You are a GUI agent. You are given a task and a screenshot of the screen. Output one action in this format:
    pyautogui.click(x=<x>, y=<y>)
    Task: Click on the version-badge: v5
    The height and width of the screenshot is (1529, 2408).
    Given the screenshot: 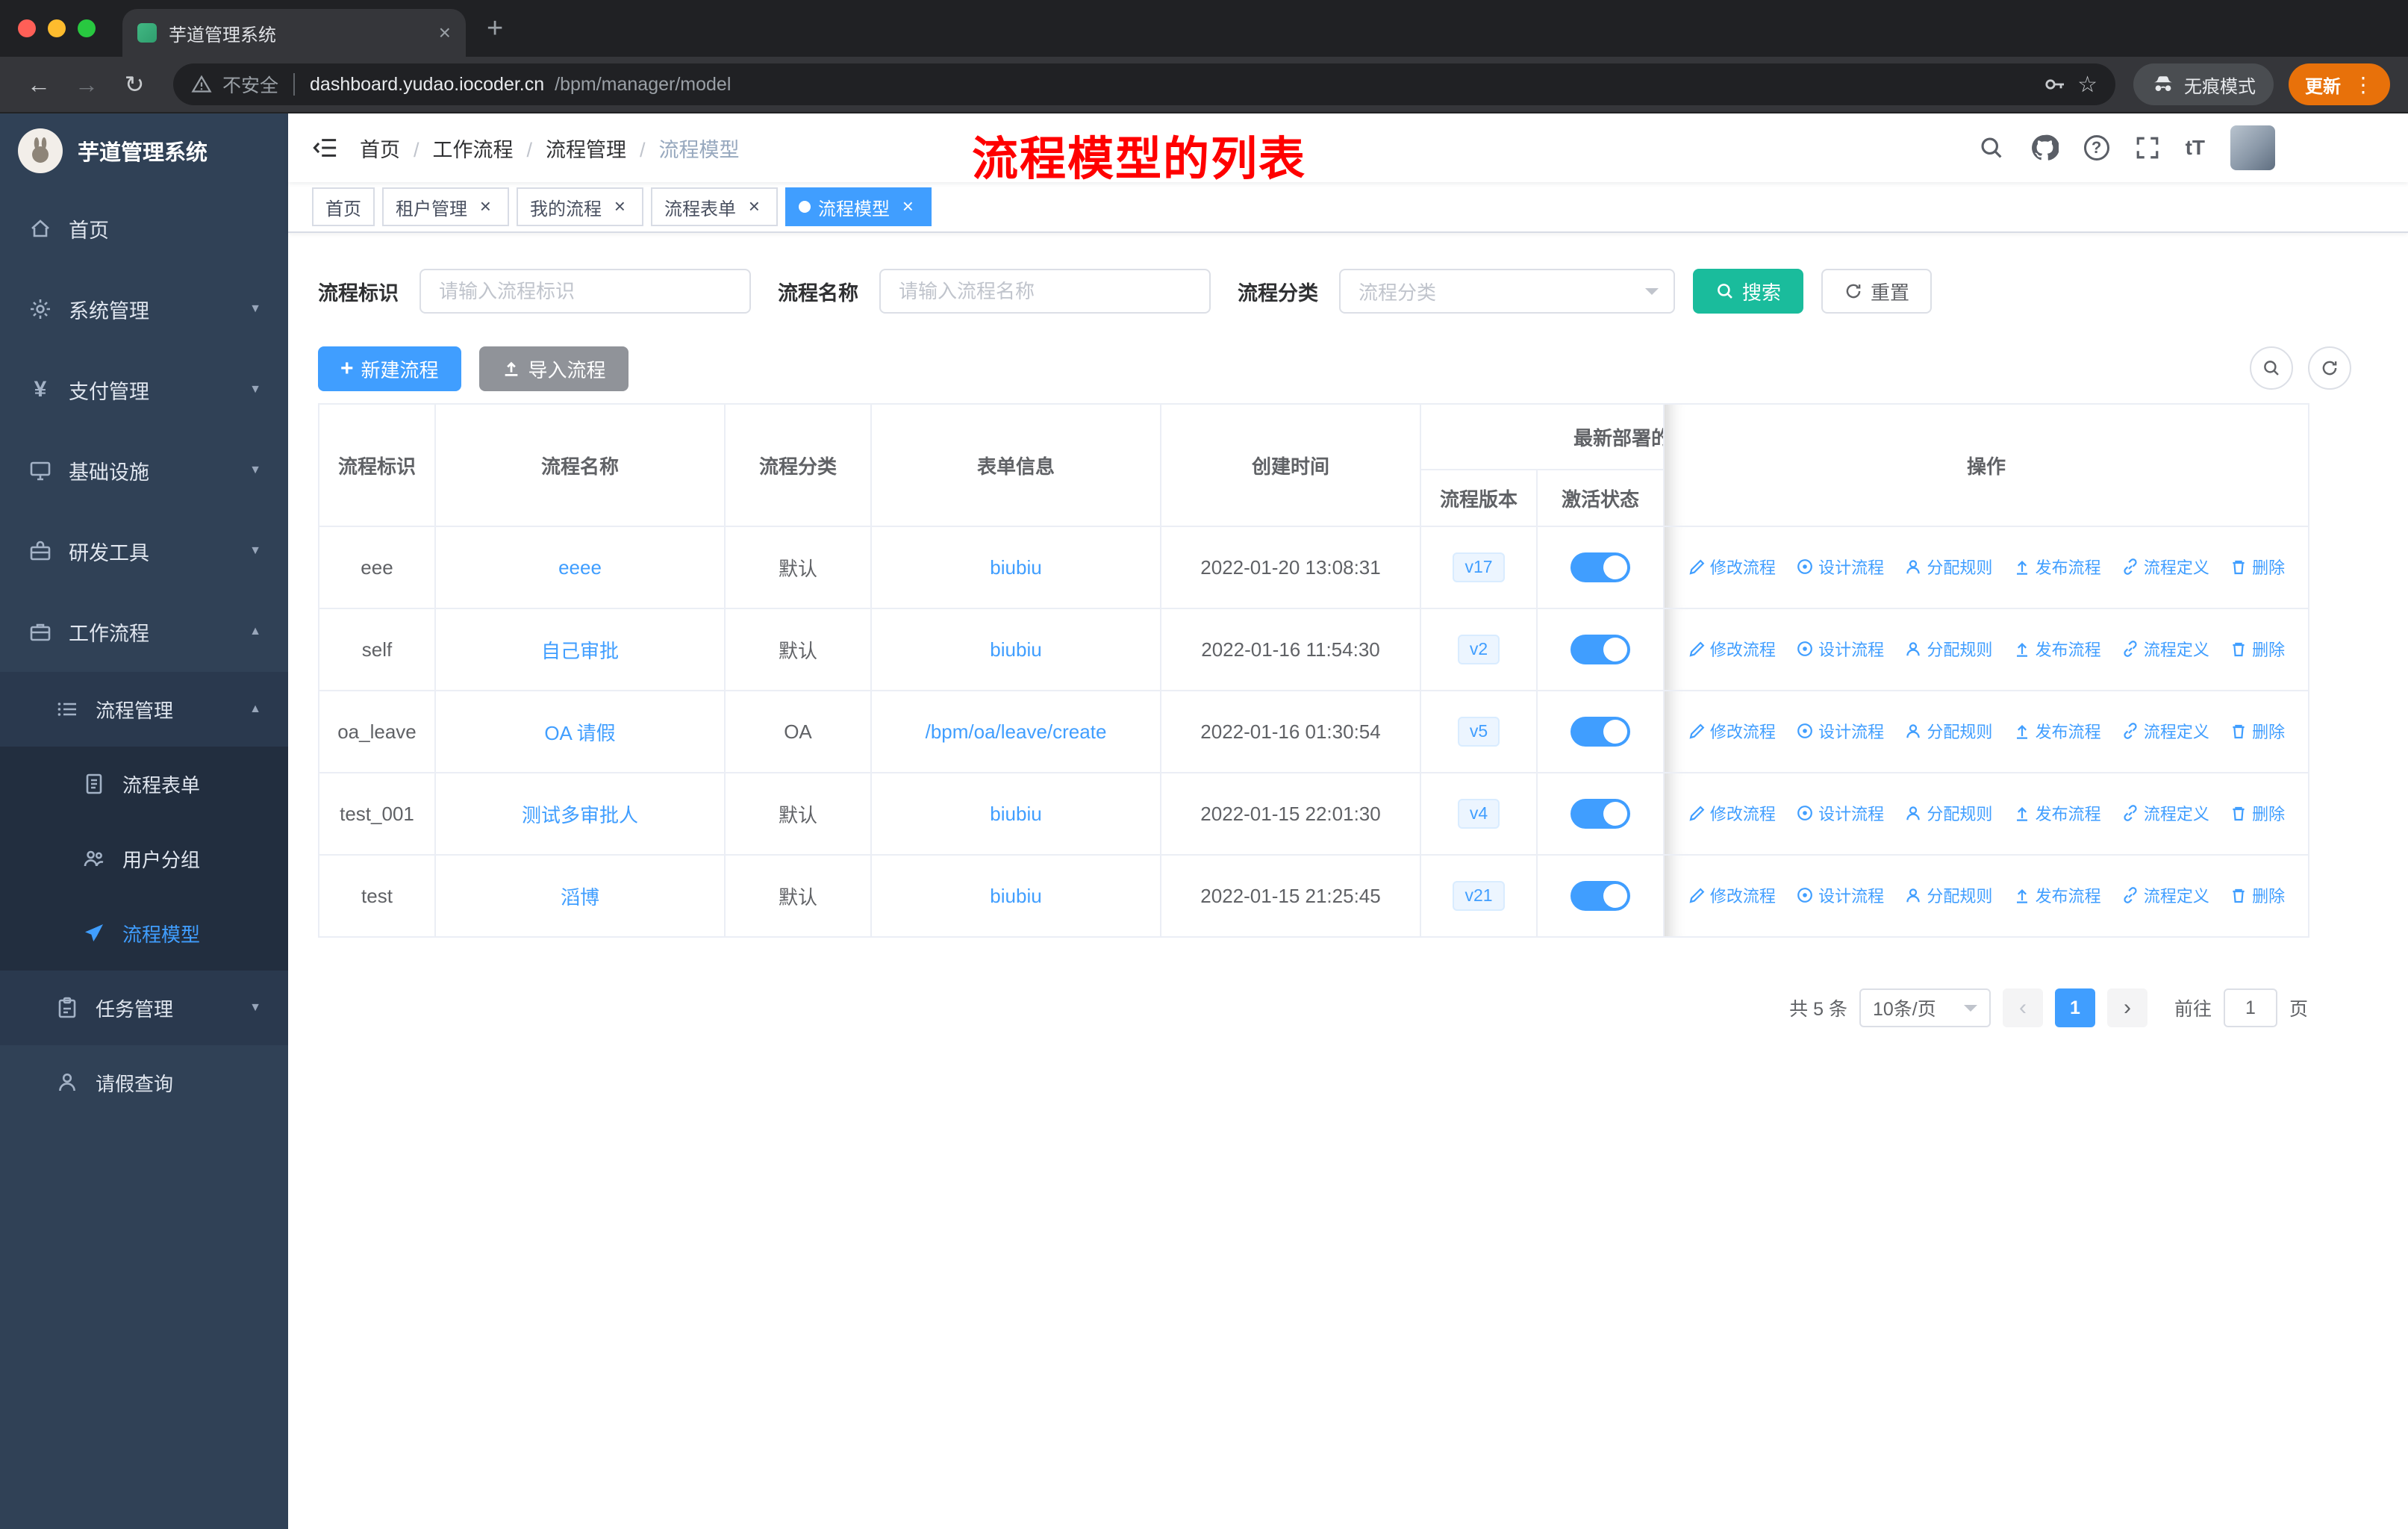 What is the action you would take?
    pyautogui.click(x=1478, y=732)
    